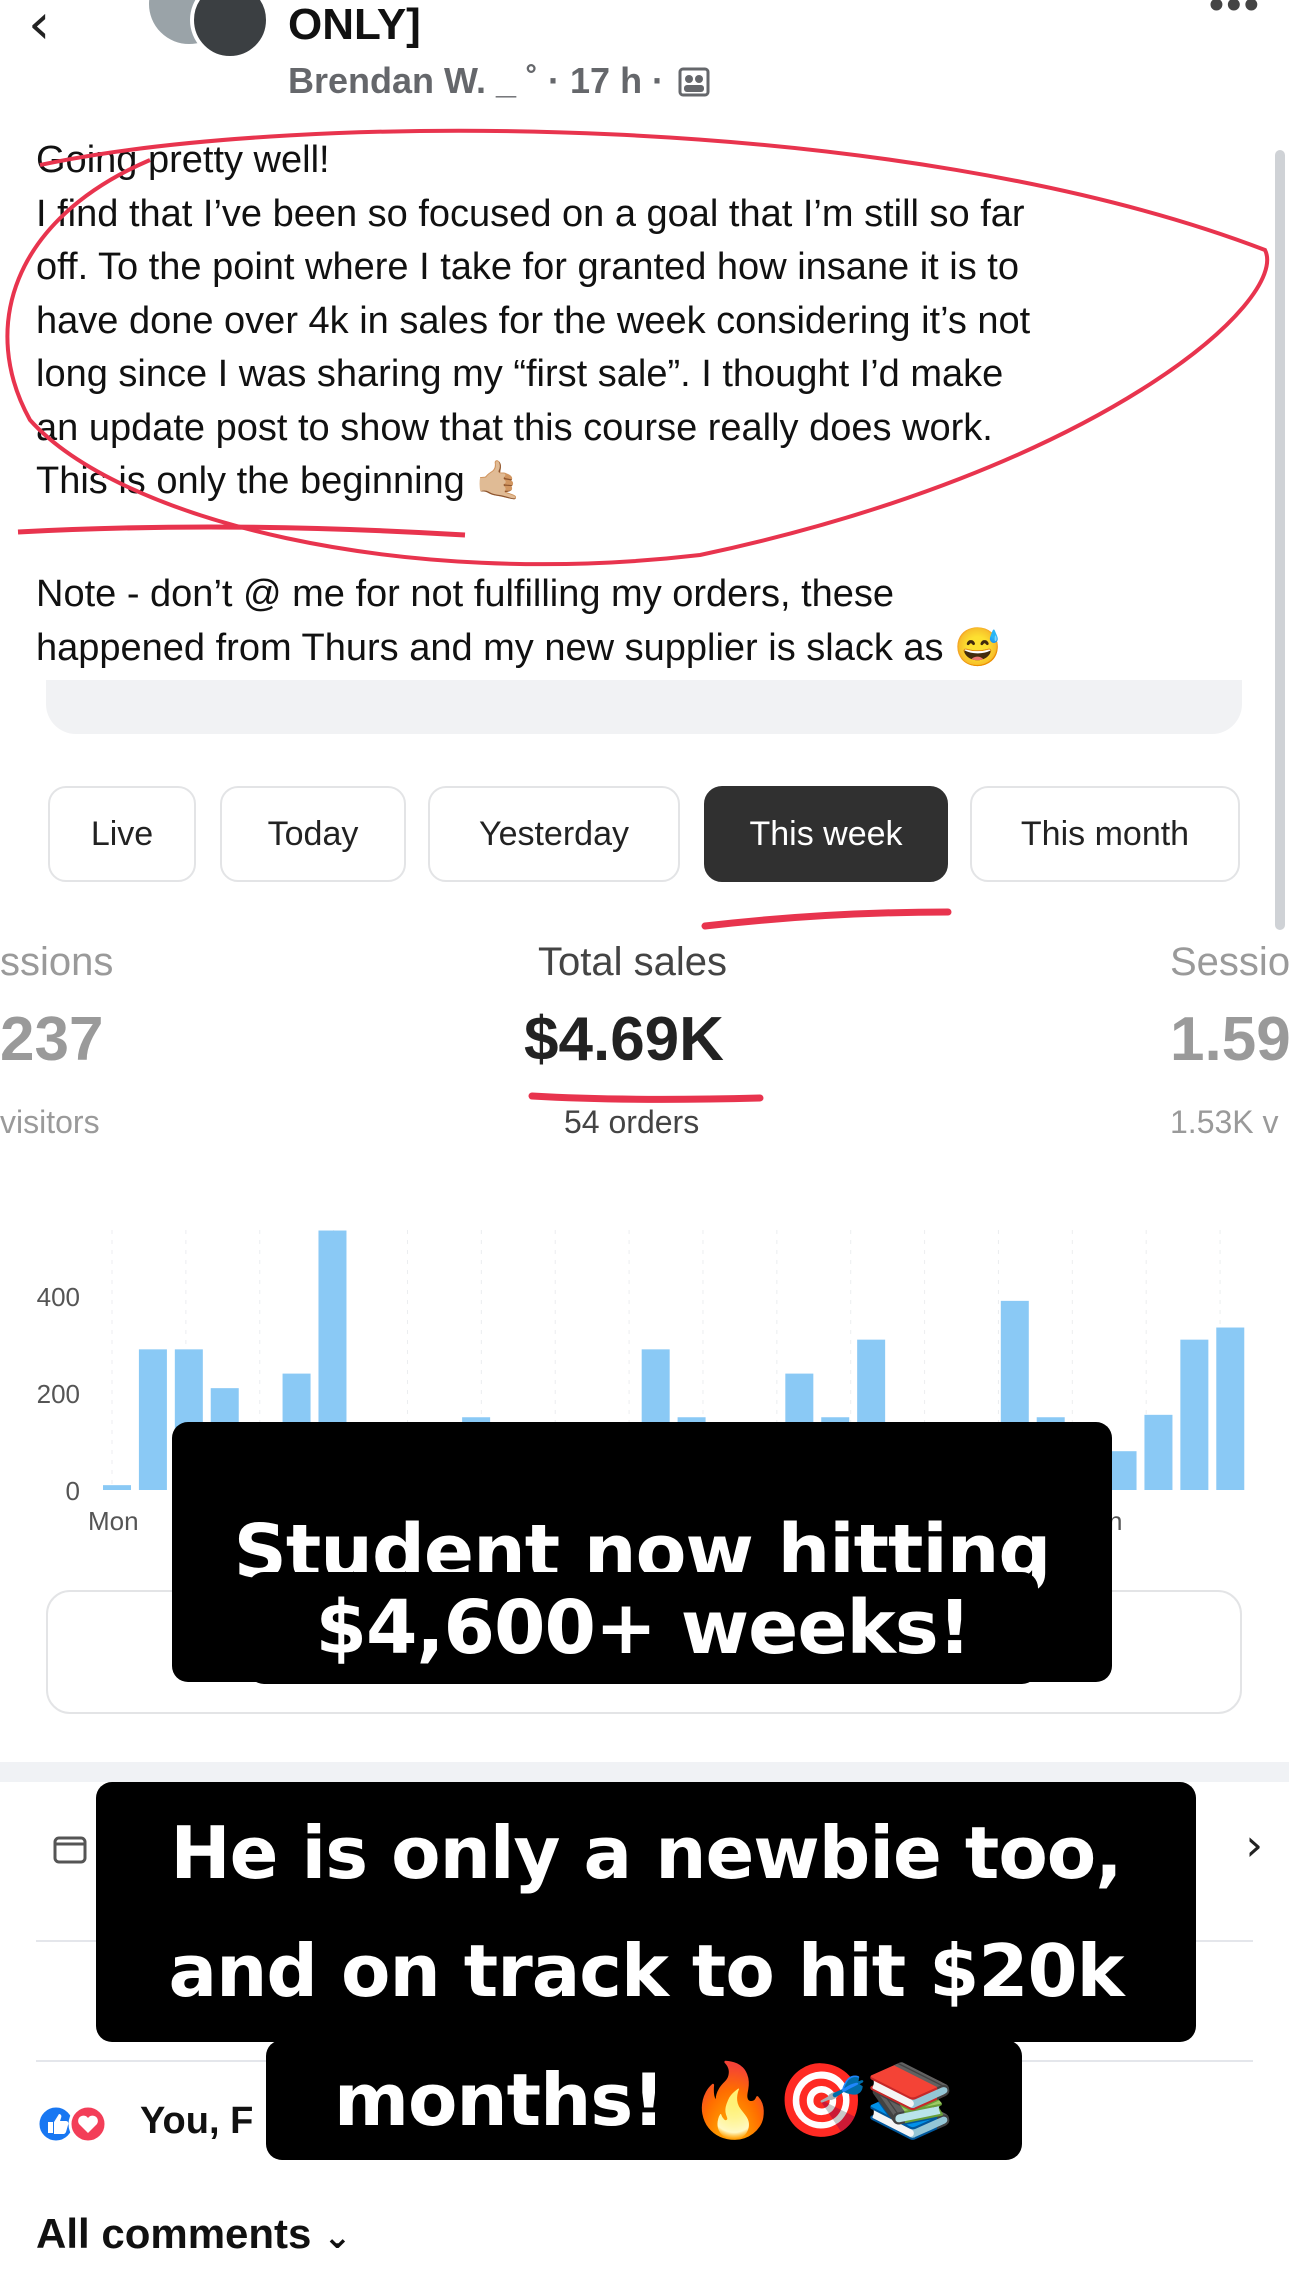 Image resolution: width=1289 pixels, height=2270 pixels. What do you see at coordinates (73, 1491) in the screenshot?
I see `y-tick-label: 0` at bounding box center [73, 1491].